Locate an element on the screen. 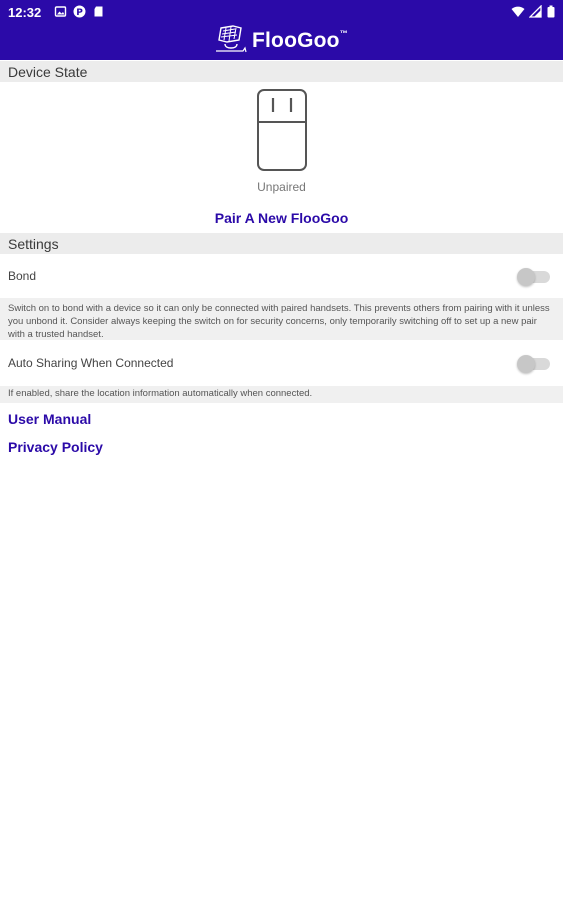  photo-icon is located at coordinates (60, 11).